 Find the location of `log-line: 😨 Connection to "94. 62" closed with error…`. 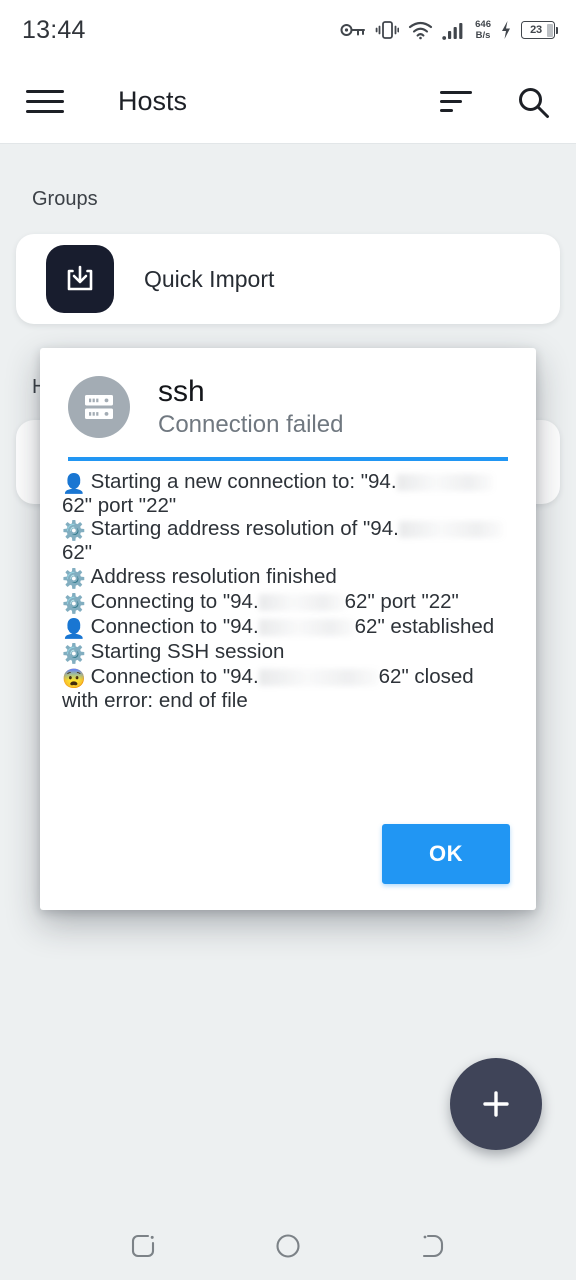

log-line: 😨 Connection to "94. 62" closed with error… is located at coordinates (288, 688).